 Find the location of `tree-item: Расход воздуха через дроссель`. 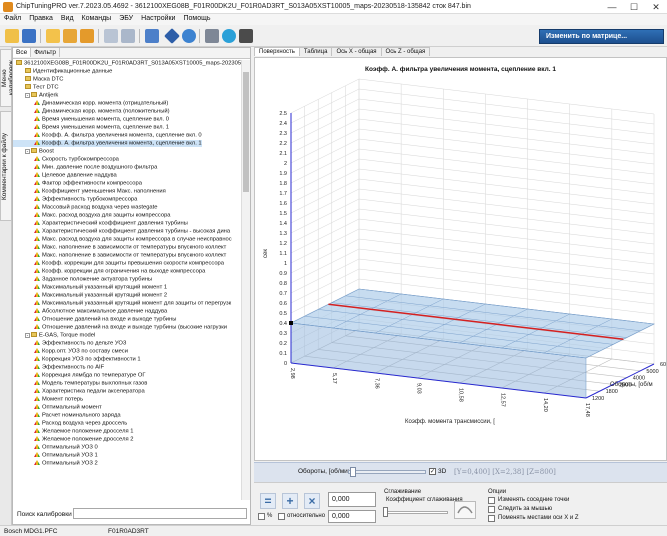

tree-item: Расход воздуха через дроссель is located at coordinates (70, 423).